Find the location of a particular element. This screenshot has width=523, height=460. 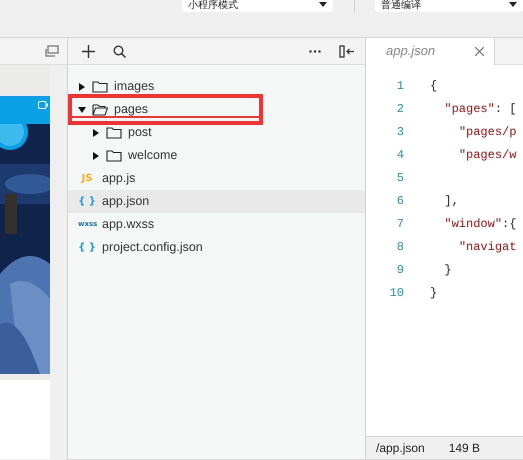

line-number: 10 is located at coordinates (396, 293).